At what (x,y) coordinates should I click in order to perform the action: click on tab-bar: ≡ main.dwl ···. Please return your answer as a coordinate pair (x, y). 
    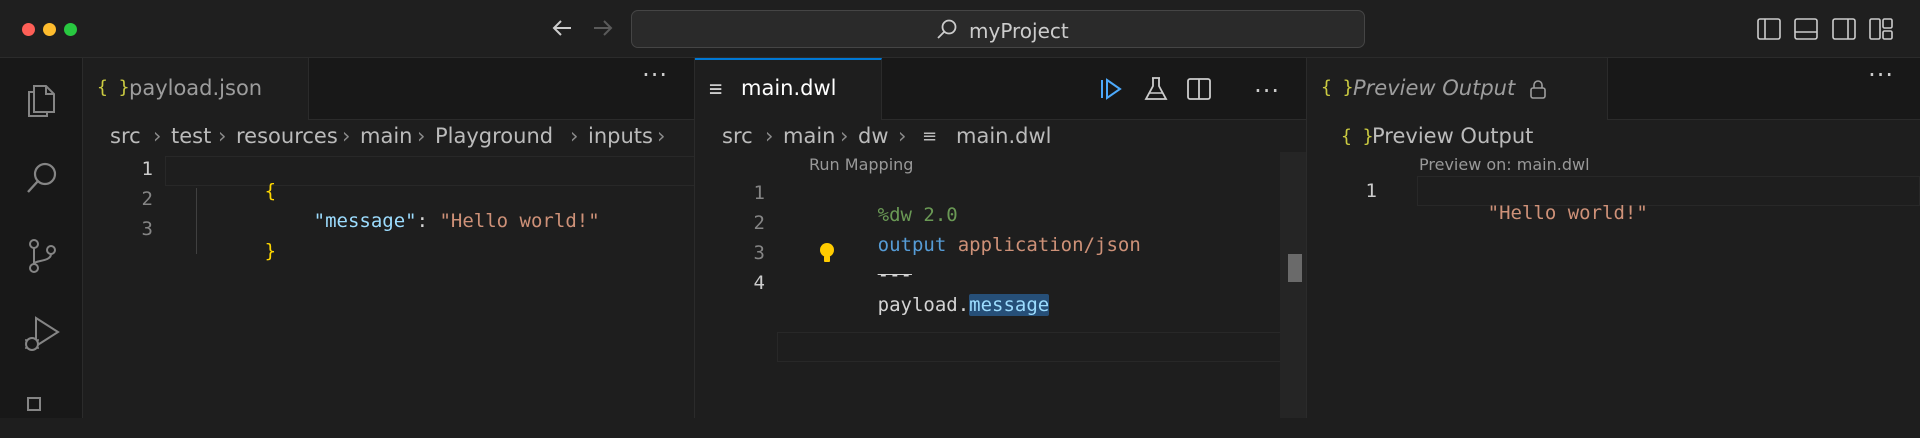
    Looking at the image, I should click on (1000, 89).